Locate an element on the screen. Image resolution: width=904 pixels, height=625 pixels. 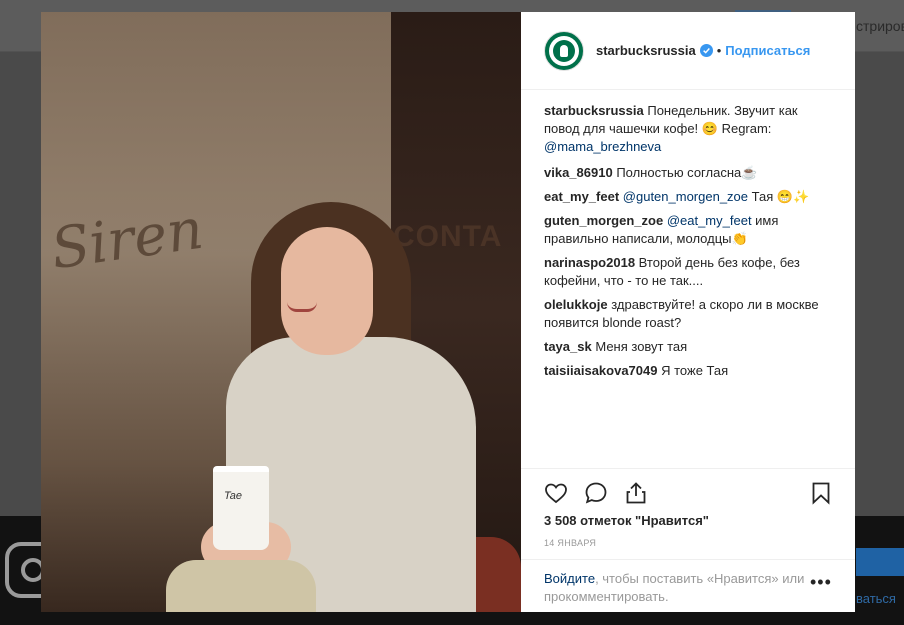
comment-username: narinaspo2018 is located at coordinates (589, 262).